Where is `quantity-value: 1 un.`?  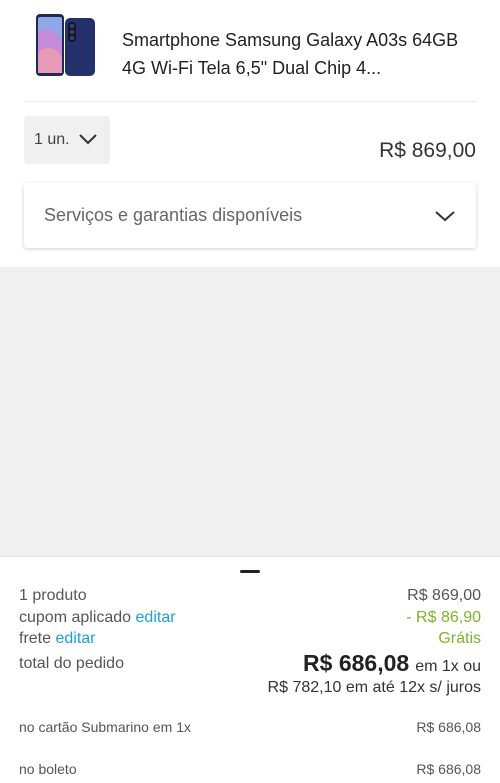 quantity-value: 1 un. is located at coordinates (52, 139).